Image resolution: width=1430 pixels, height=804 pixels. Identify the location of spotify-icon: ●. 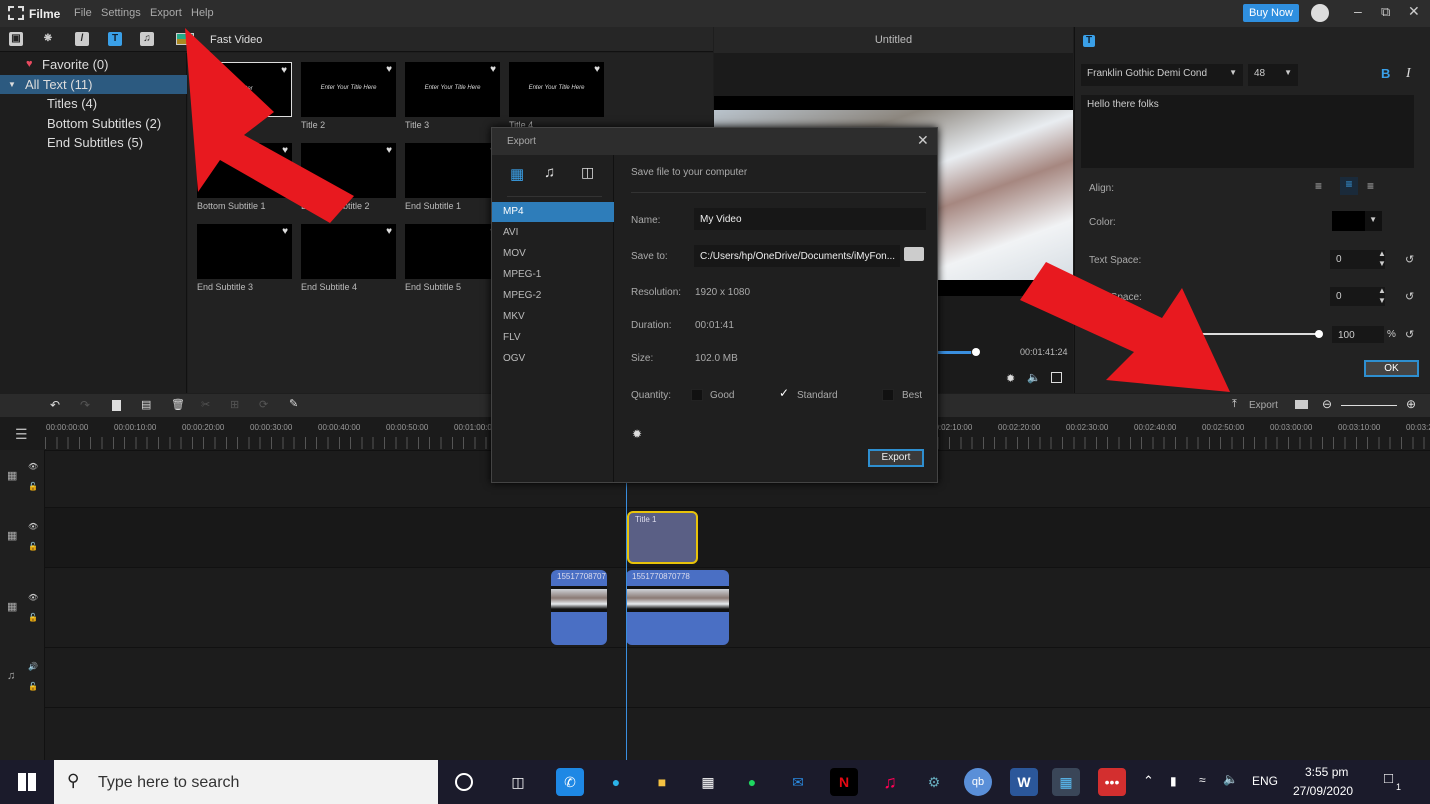
(752, 782).